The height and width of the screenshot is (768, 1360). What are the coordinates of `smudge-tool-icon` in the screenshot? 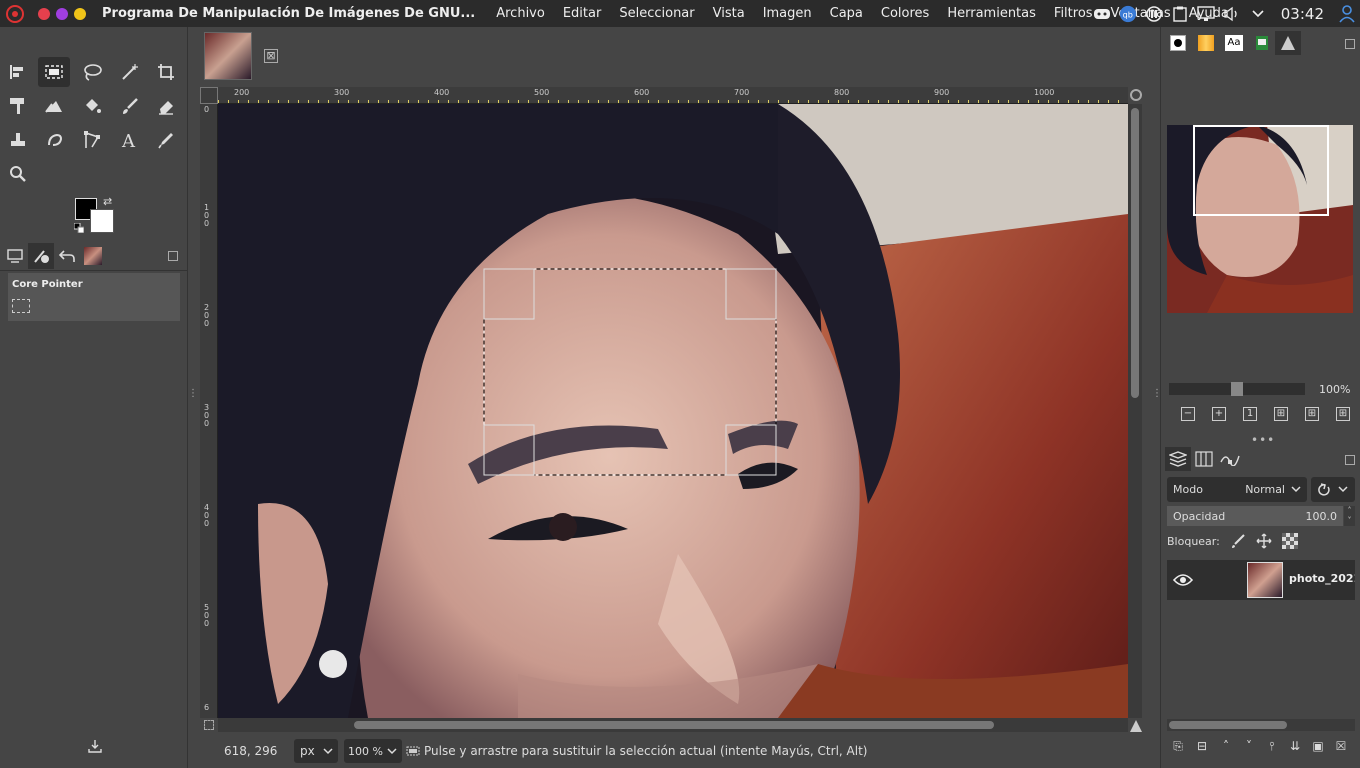 It's located at (54, 140).